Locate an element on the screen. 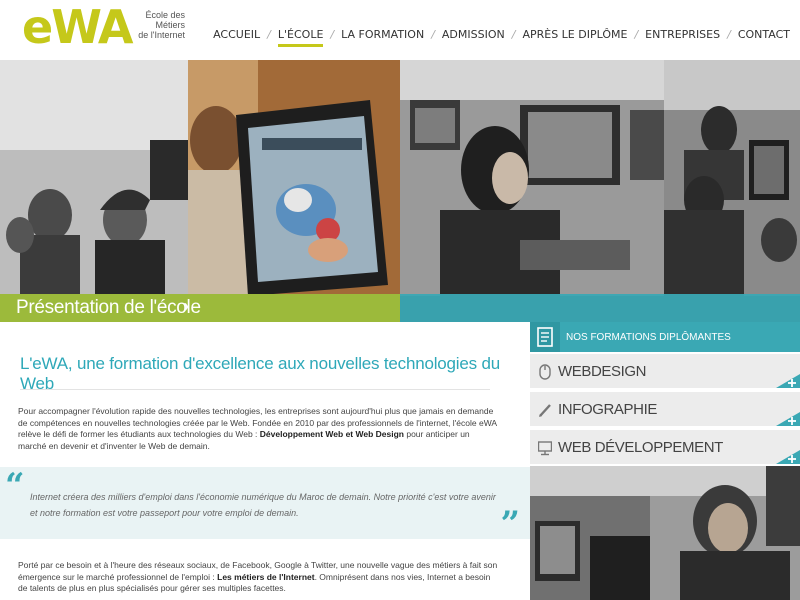  sidebar-title: NOS FORMATIONS DIPLÔMANTES is located at coordinates (648, 337).